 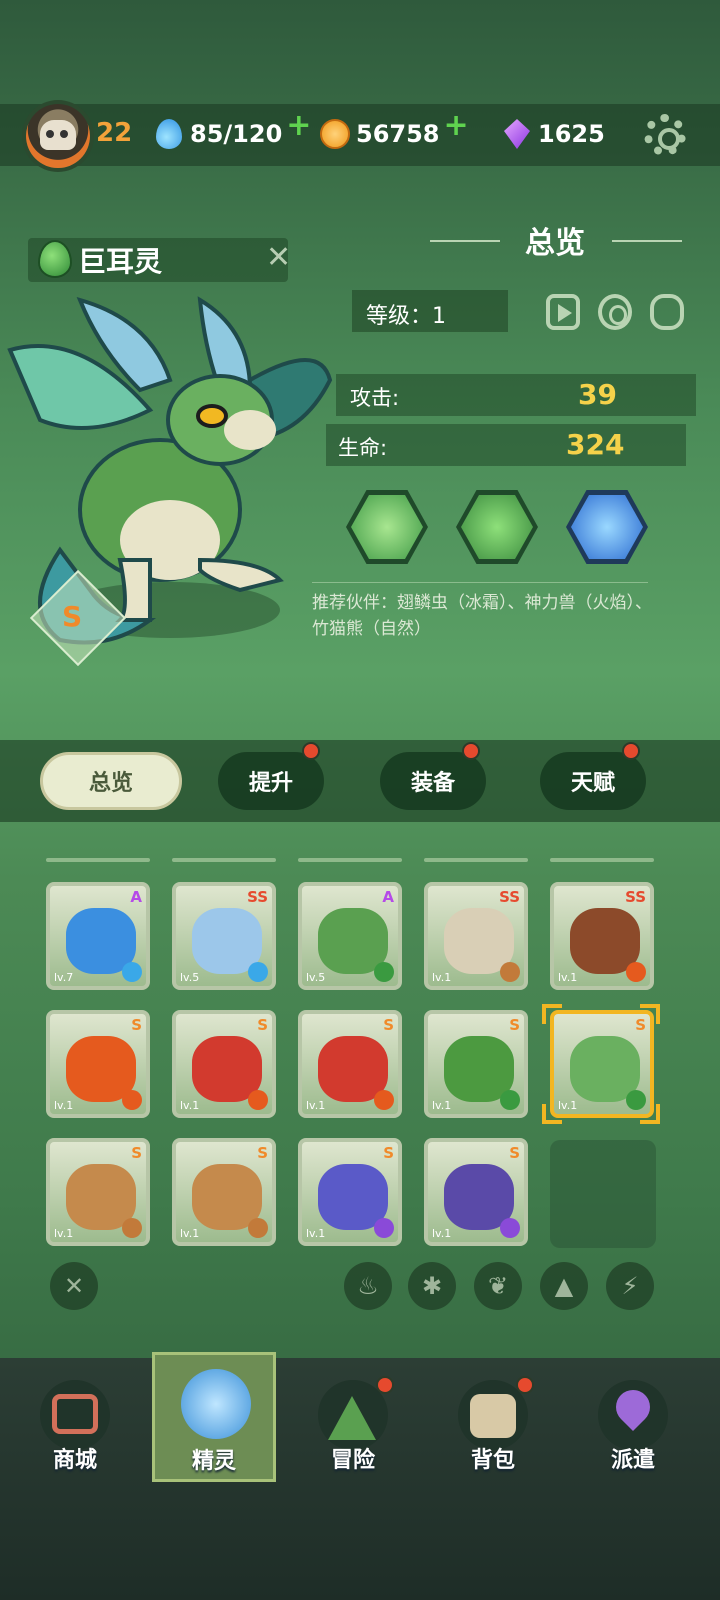 I want to click on gem-counter: 1625, so click(x=554, y=134).